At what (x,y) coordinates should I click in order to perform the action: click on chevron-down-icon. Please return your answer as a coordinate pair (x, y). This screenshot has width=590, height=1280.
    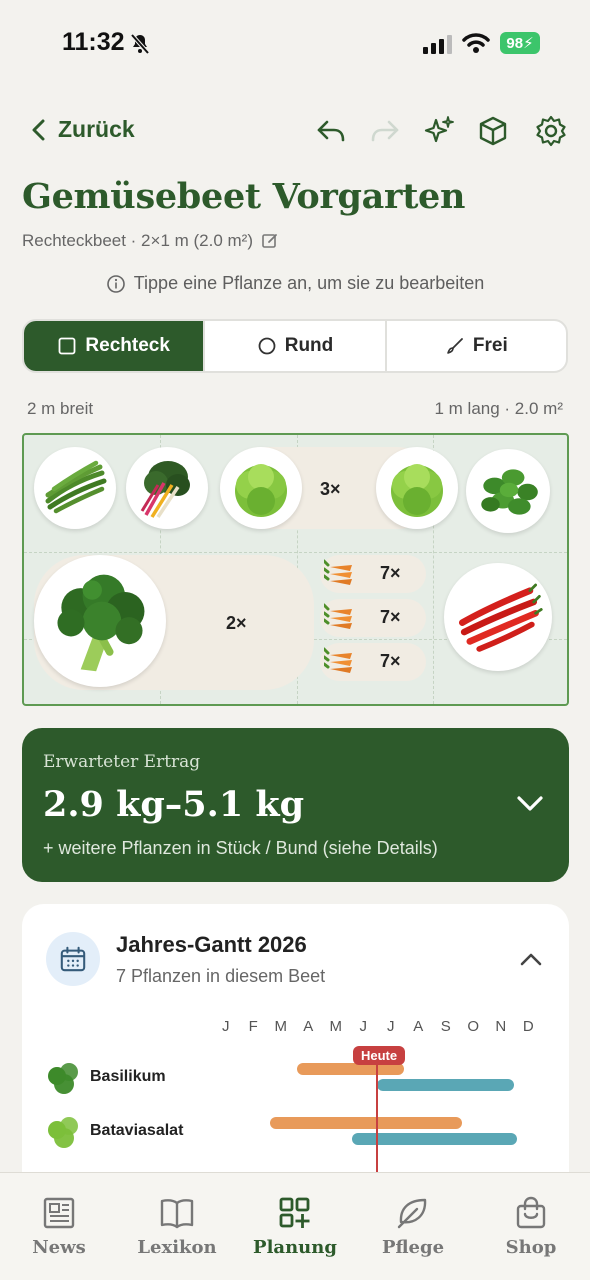
    Looking at the image, I should click on (530, 803).